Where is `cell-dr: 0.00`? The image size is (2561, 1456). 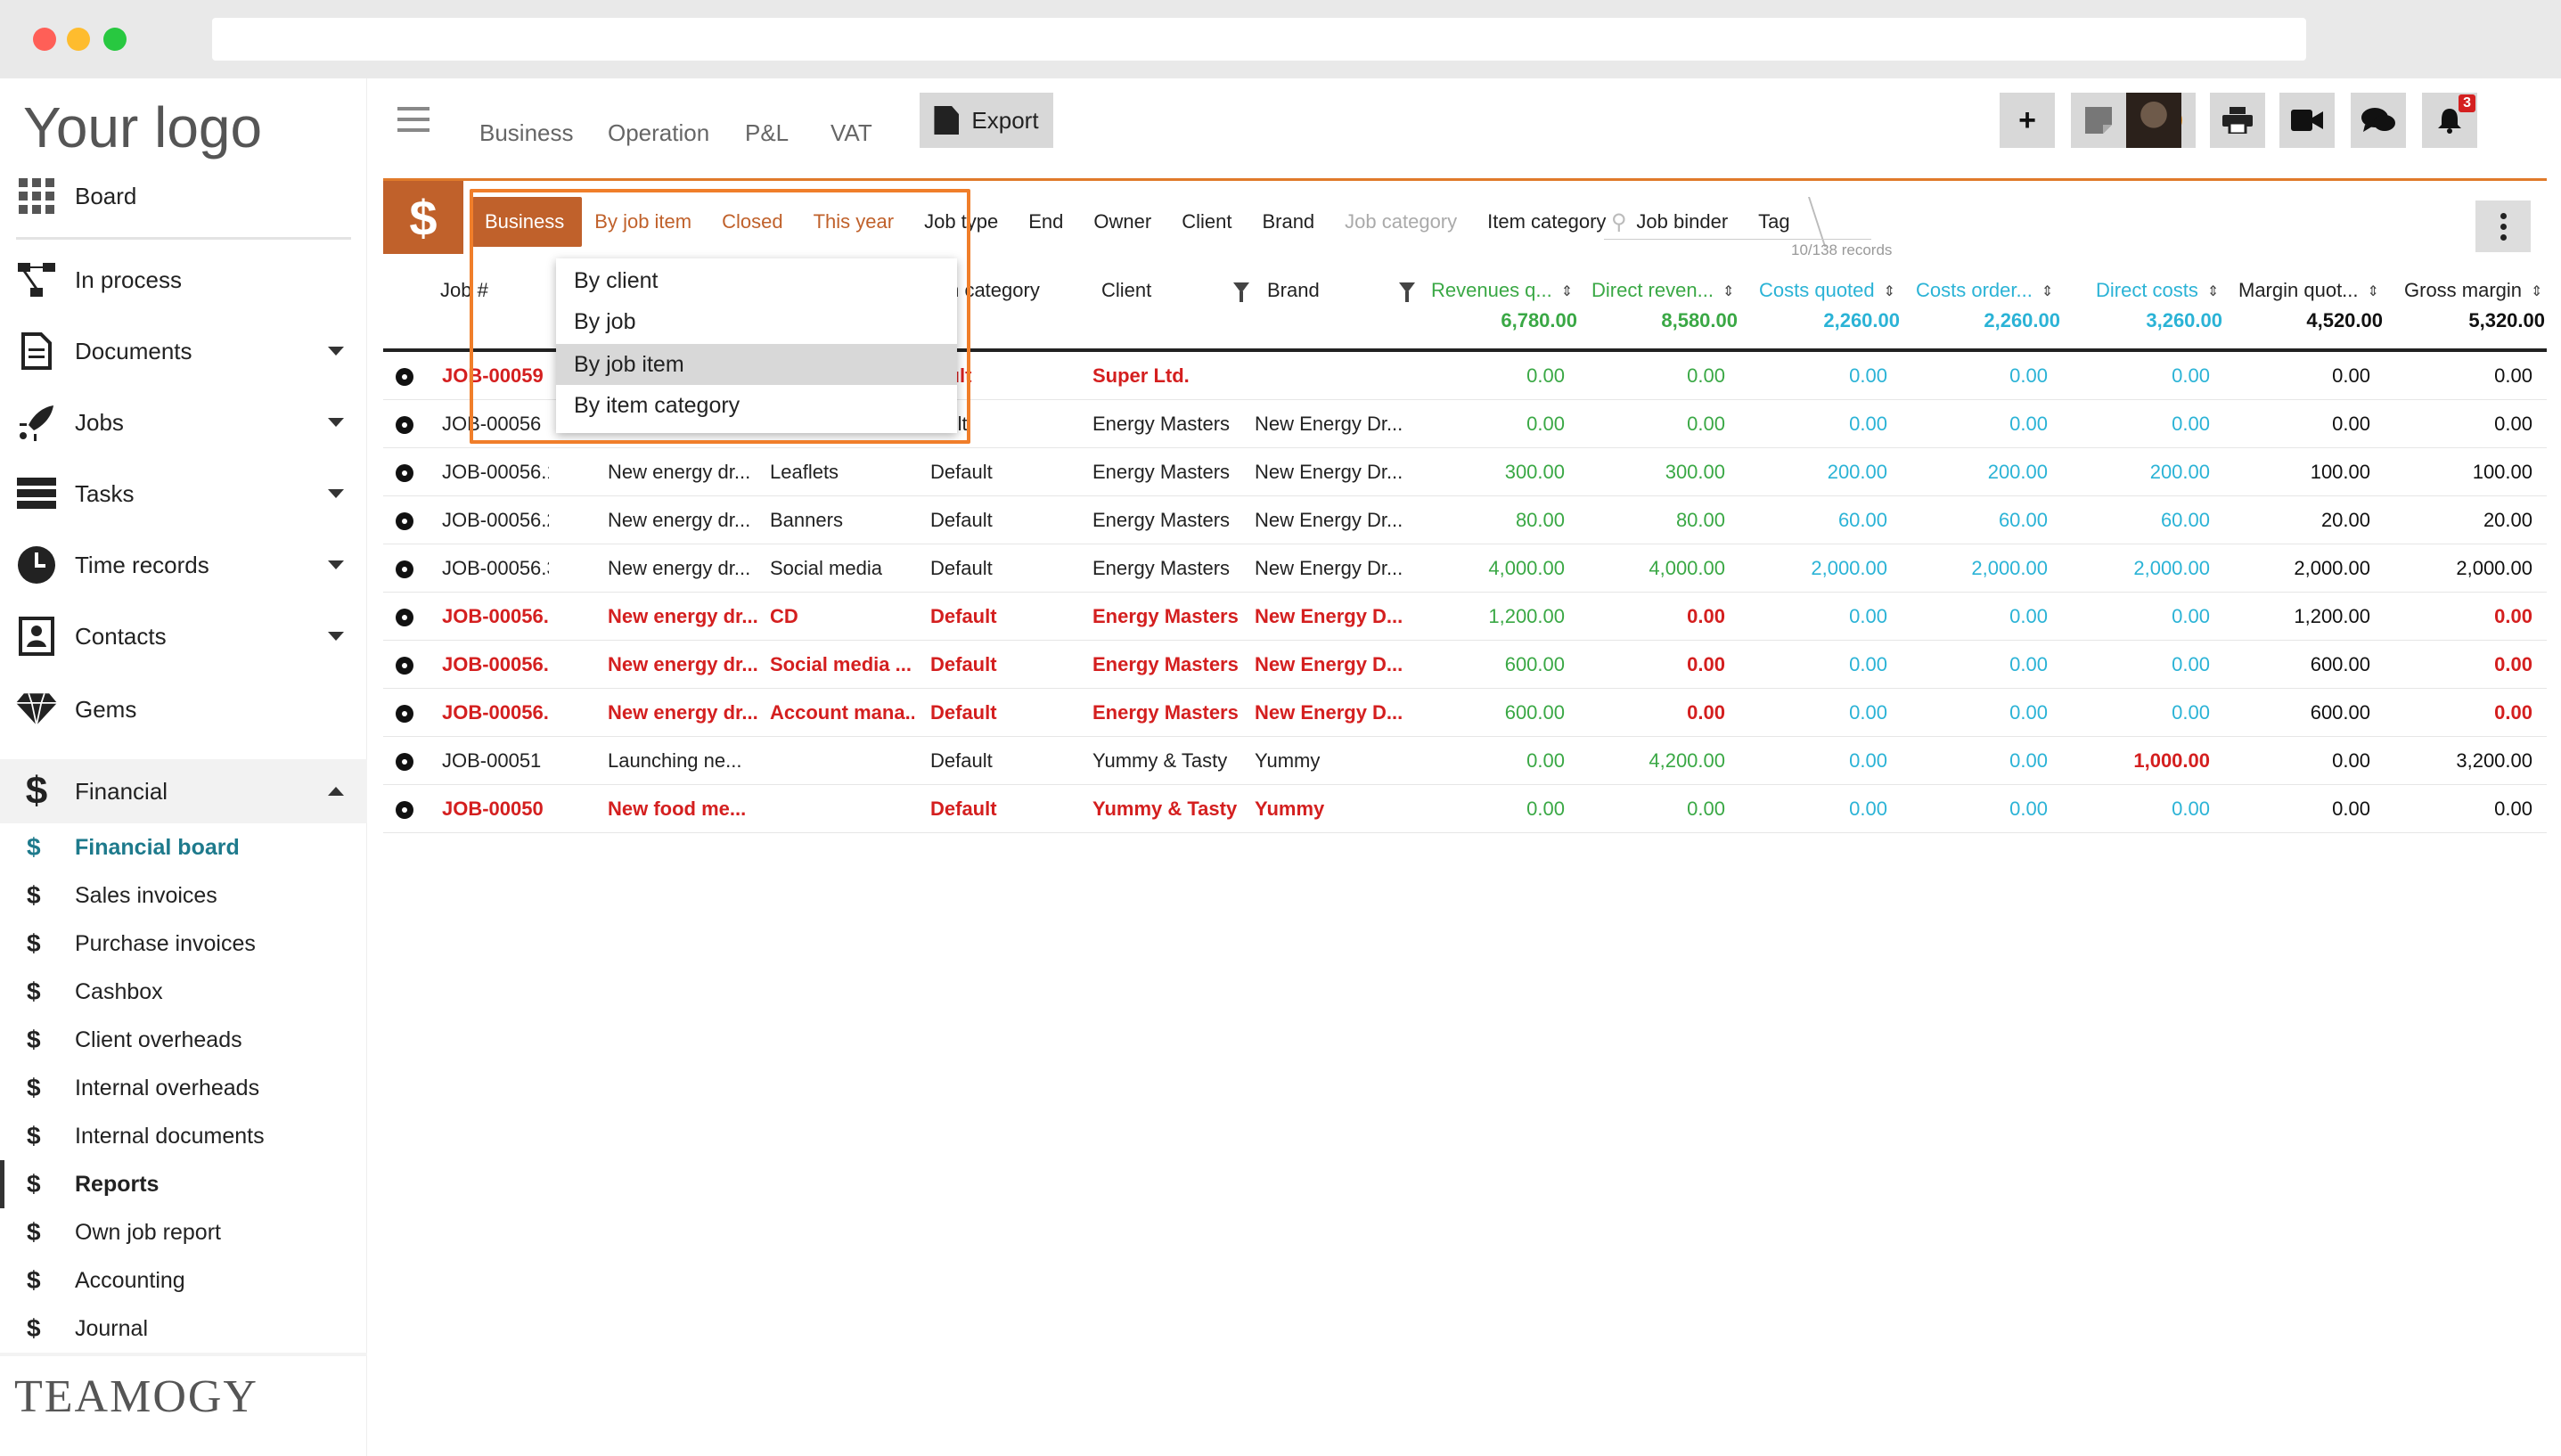
cell-dr: 0.00 is located at coordinates (1706, 664).